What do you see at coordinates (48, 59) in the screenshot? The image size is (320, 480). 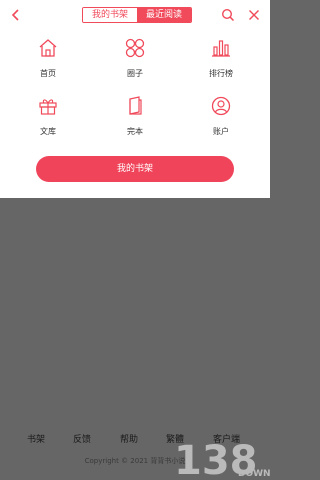 I see `grid-item-home: 首页` at bounding box center [48, 59].